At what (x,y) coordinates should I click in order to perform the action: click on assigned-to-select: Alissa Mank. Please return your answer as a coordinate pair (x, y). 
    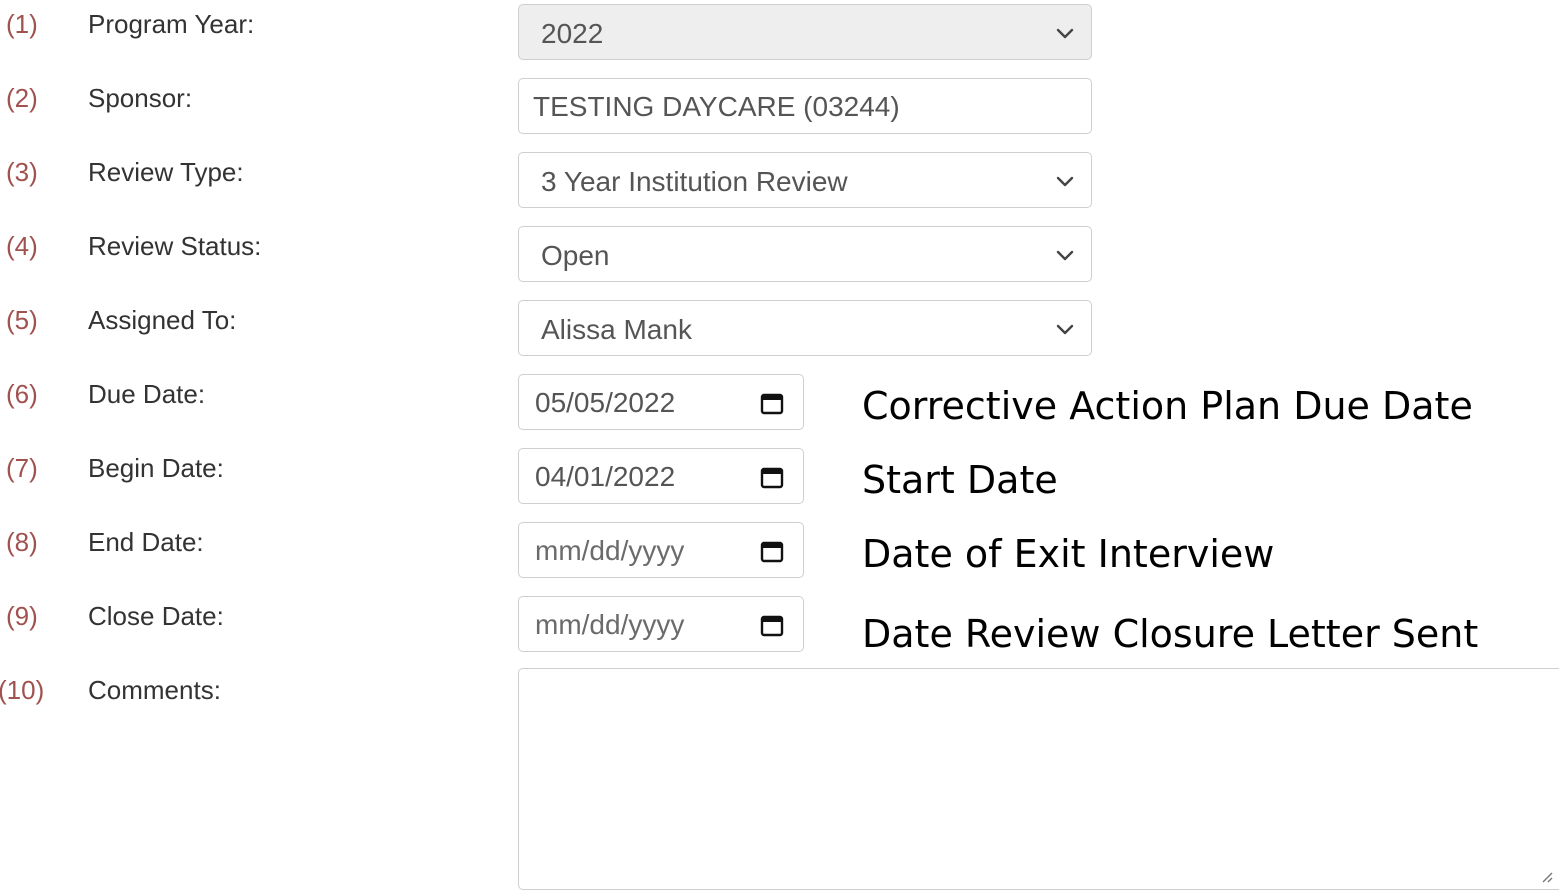
    Looking at the image, I should click on (805, 328).